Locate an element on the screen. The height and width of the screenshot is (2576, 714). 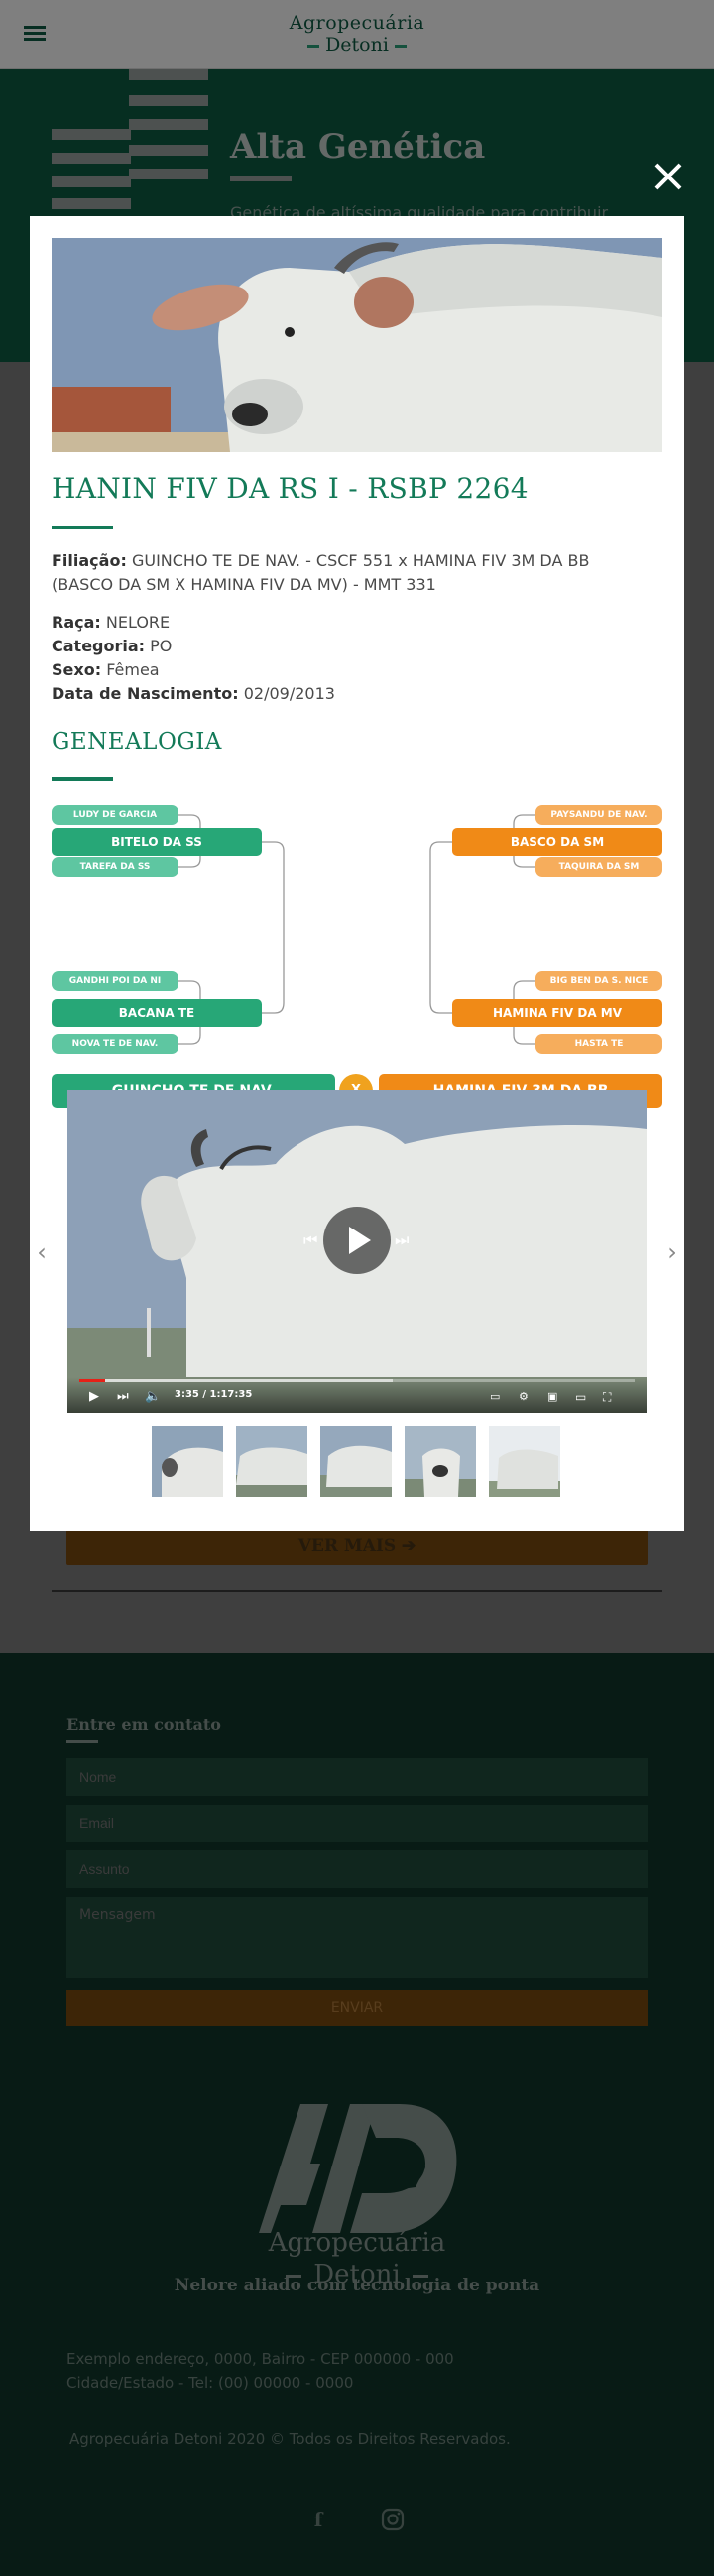
subtitles-icon: ▭ is located at coordinates (495, 1397).